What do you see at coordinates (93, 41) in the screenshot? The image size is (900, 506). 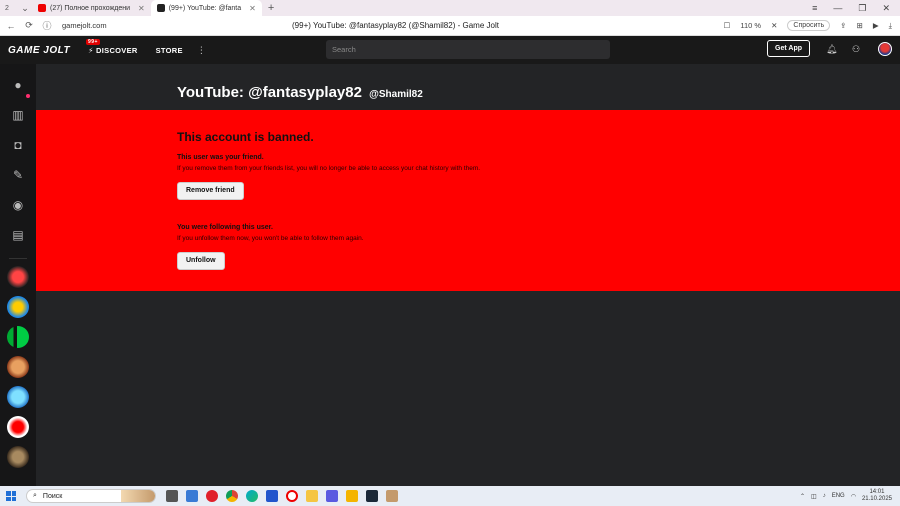 I see `notification-badge: 99+` at bounding box center [93, 41].